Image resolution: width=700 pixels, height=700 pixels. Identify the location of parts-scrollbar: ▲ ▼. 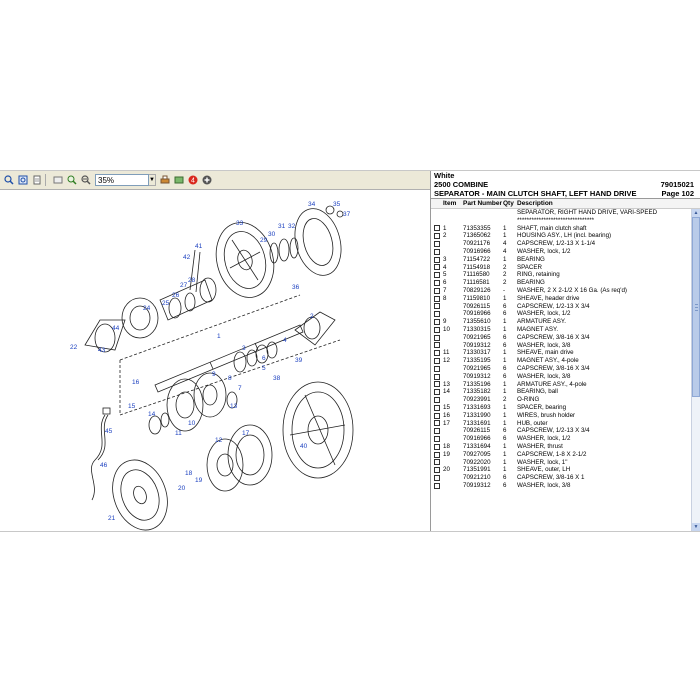
(695, 370).